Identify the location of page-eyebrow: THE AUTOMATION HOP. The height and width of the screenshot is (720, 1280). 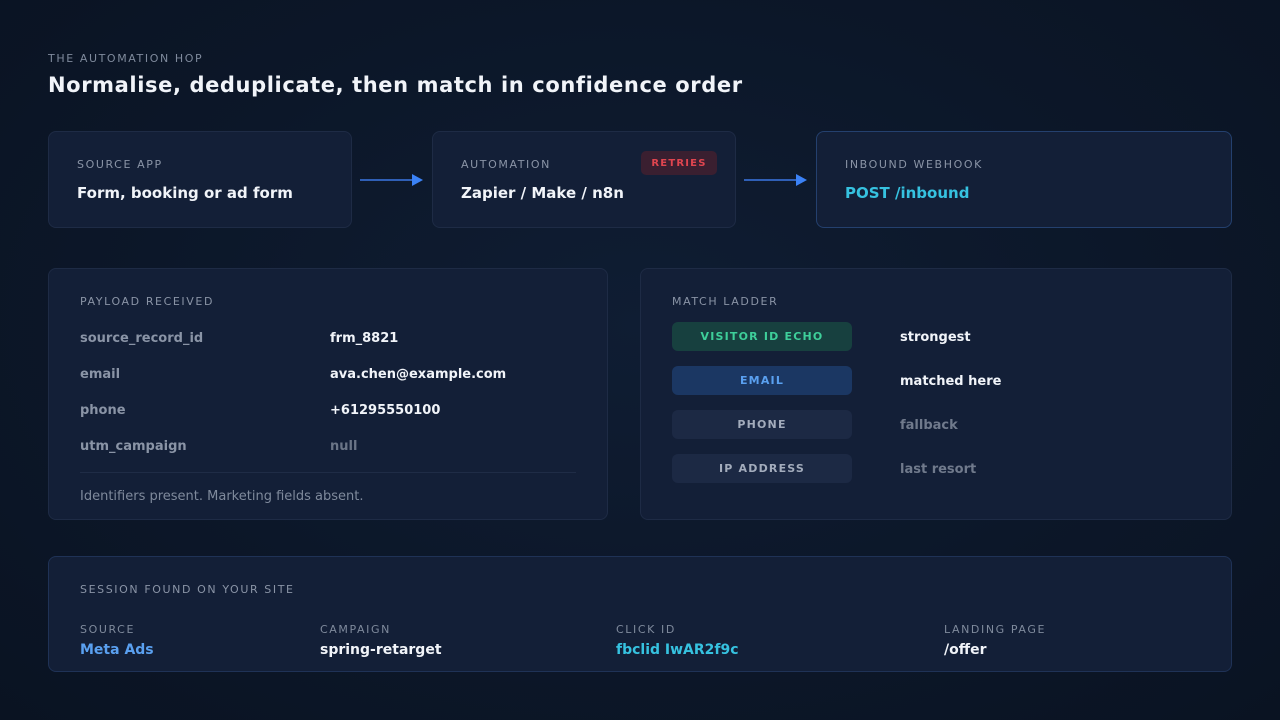
(126, 58).